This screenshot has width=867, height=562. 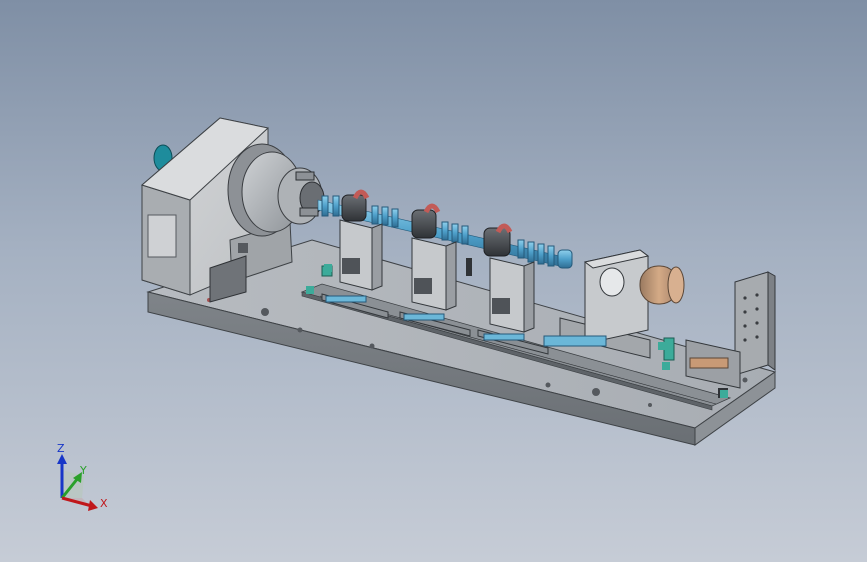 I want to click on y-axis-label: Y, so click(x=83, y=470).